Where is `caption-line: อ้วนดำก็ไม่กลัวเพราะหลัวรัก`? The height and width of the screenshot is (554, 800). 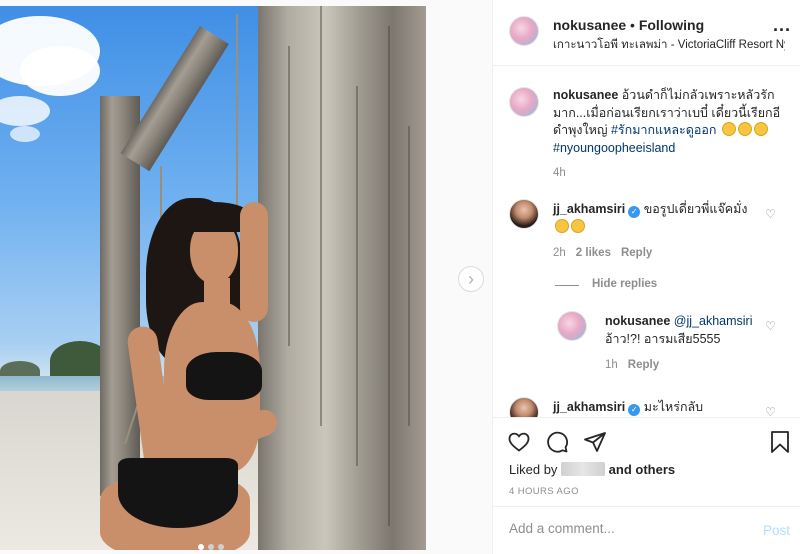 caption-line: อ้วนดำก็ไม่กลัวเพราะหลัวรัก is located at coordinates (698, 95).